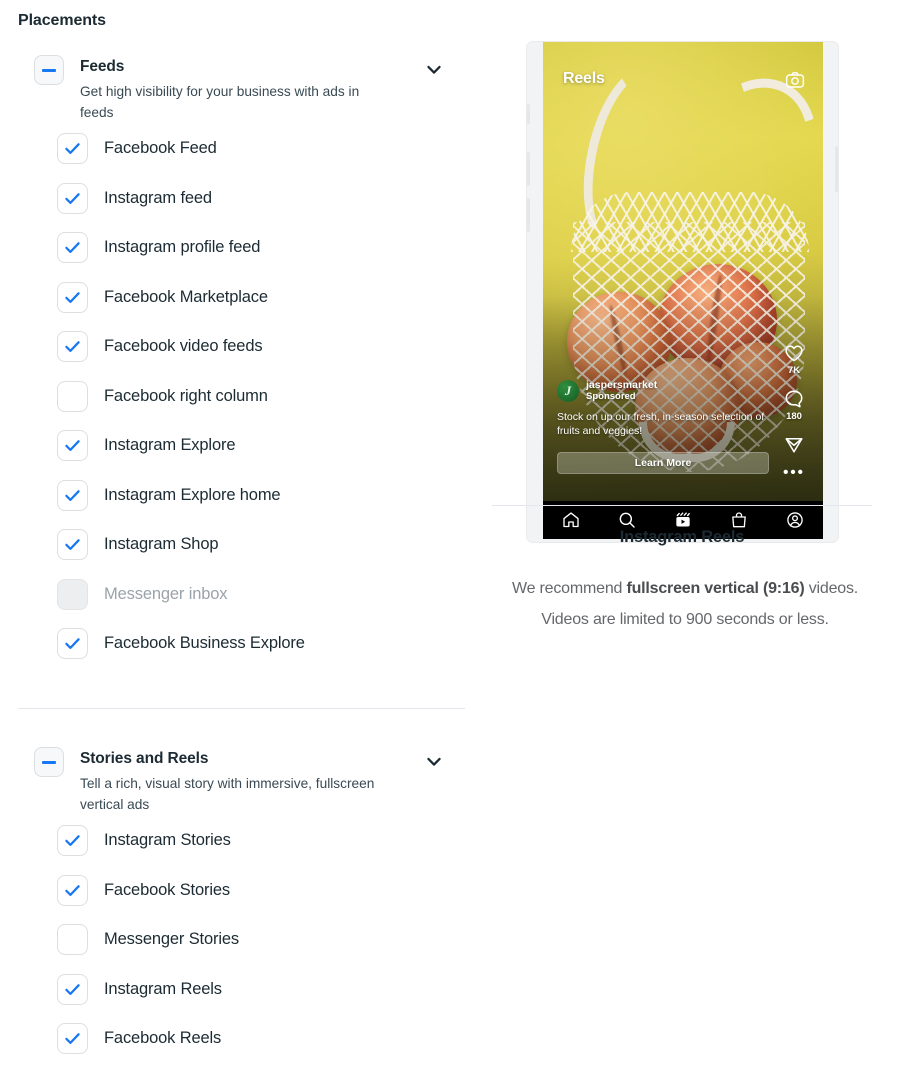 The width and height of the screenshot is (900, 1080). Describe the element at coordinates (144, 758) in the screenshot. I see `group-title-stories: Stories and Reels` at that location.